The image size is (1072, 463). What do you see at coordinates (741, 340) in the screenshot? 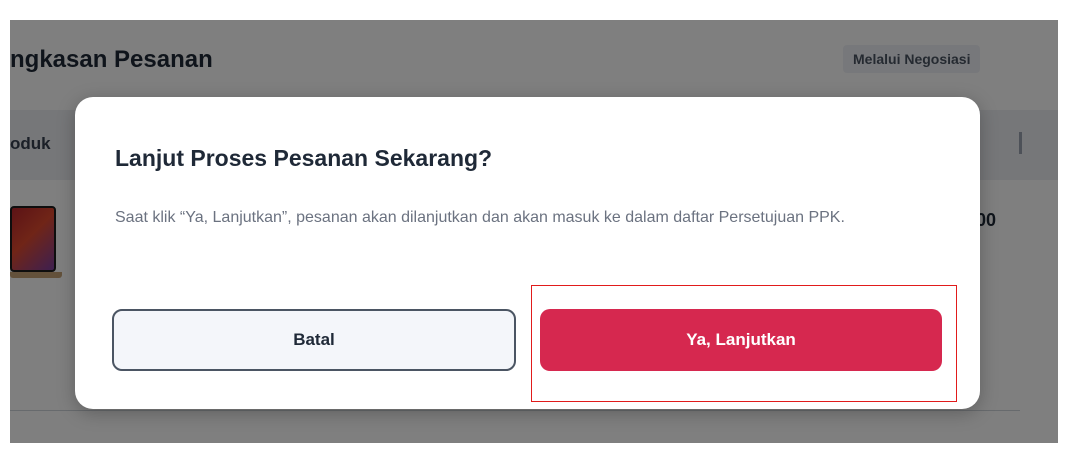
I see `confirm-continue-button: Ya, Lanjutkan` at bounding box center [741, 340].